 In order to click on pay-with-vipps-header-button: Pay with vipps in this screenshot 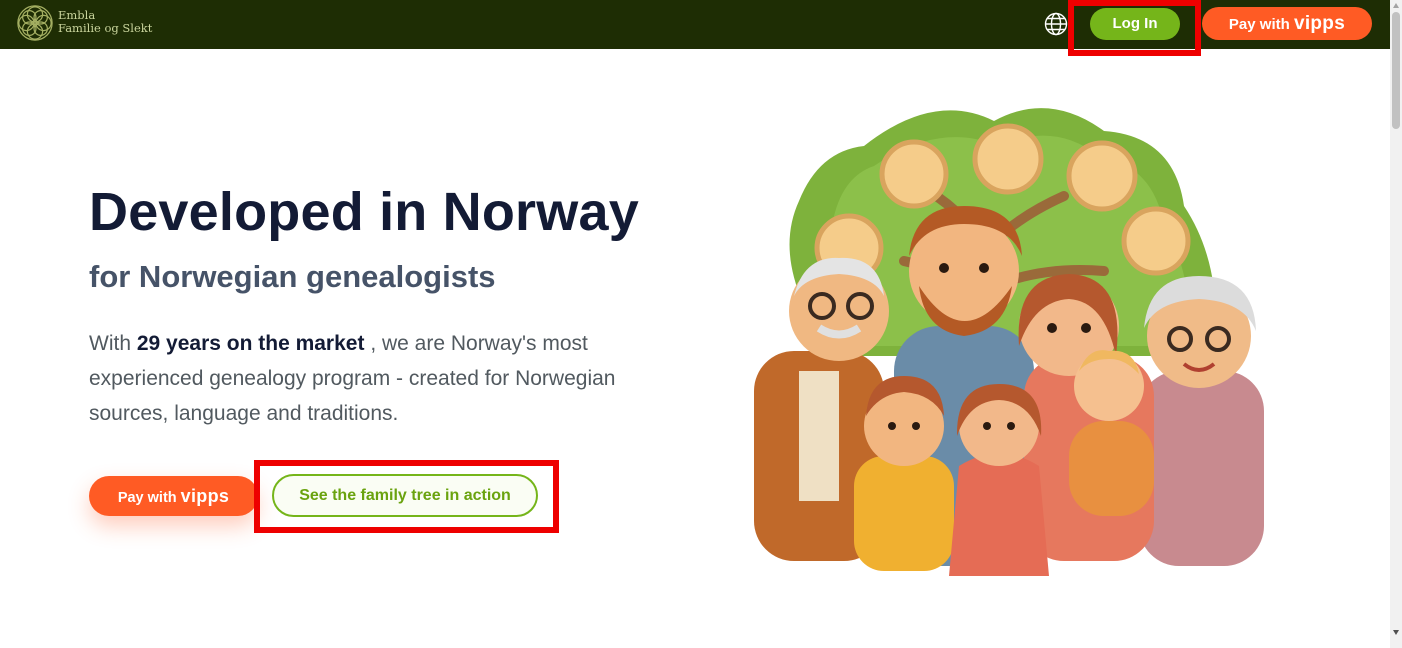, I will do `click(1287, 23)`.